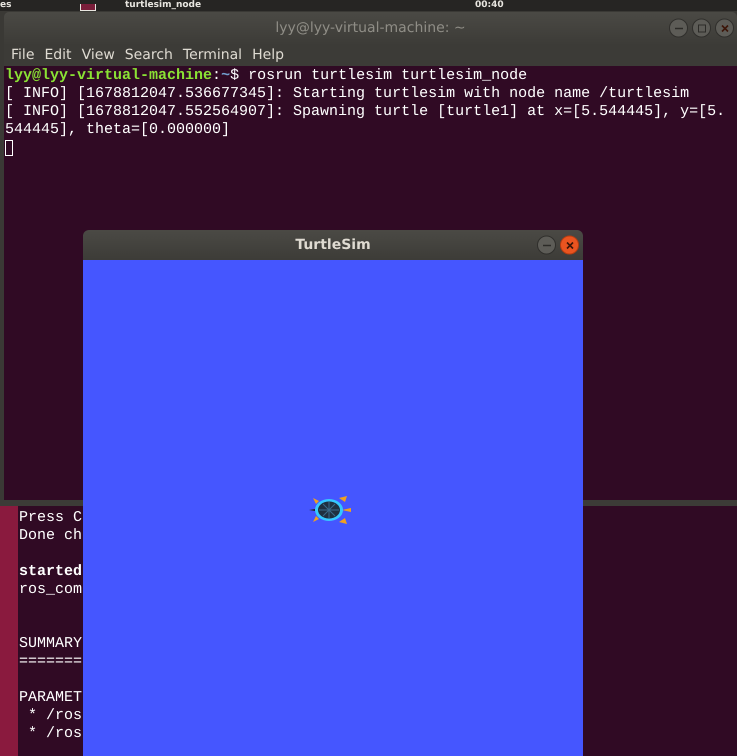 Image resolution: width=737 pixels, height=756 pixels. I want to click on maximize-icon, so click(702, 28).